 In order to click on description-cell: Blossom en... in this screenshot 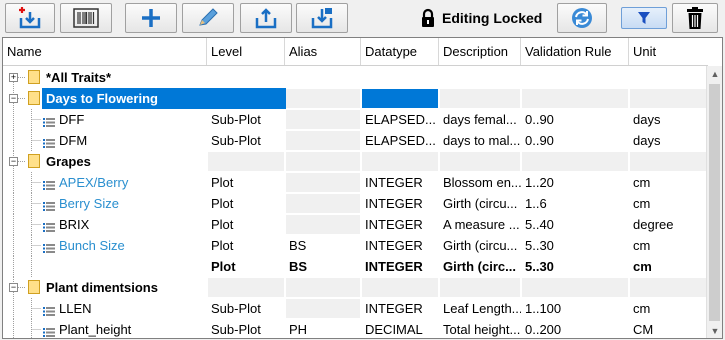, I will do `click(480, 182)`.